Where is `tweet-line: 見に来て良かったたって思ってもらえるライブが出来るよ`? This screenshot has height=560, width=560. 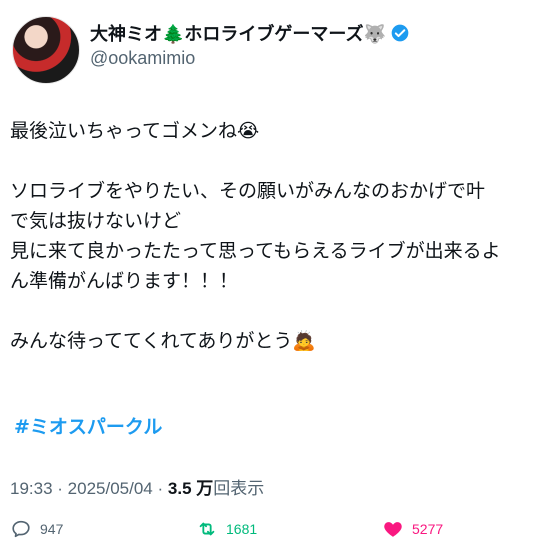 tweet-line: 見に来て良かったたって思ってもらえるライブが出来るよ is located at coordinates (255, 251).